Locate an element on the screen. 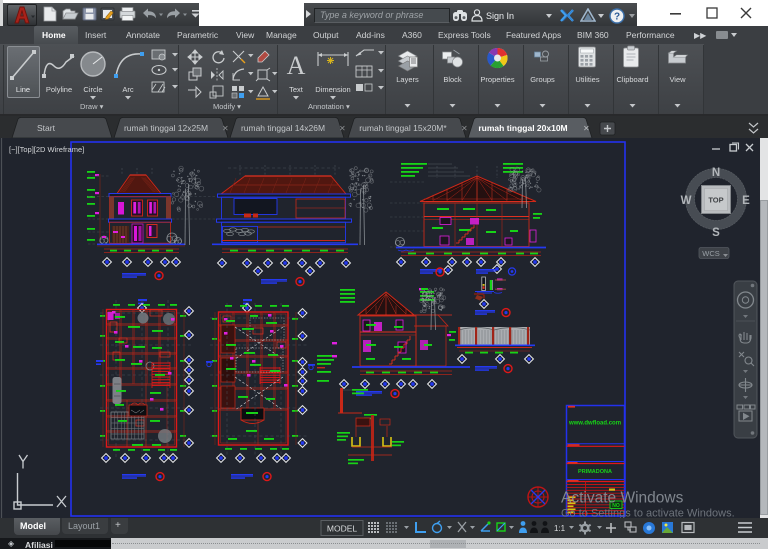 This screenshot has height=549, width=768. svg-text: Groups is located at coordinates (542, 79).